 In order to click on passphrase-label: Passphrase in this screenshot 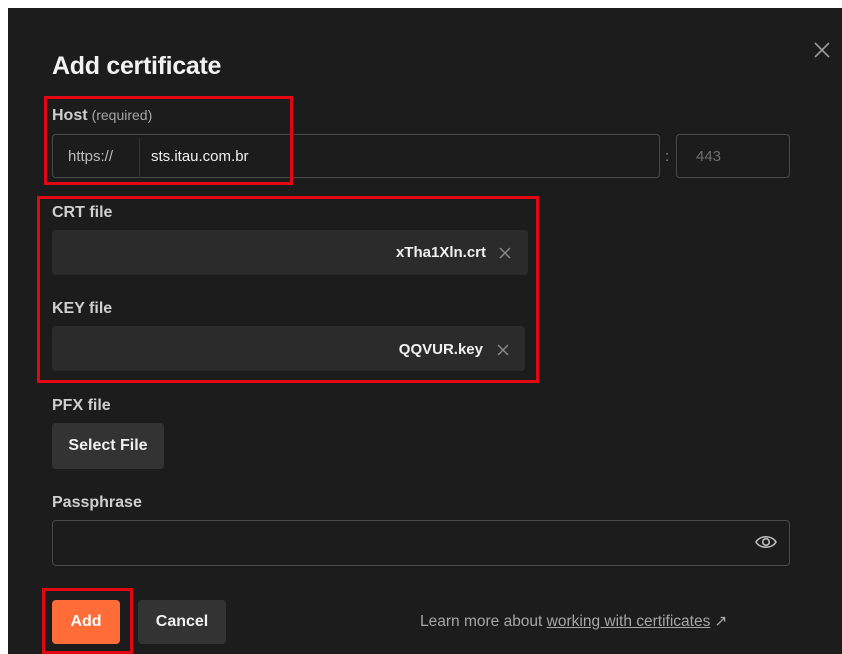, I will do `click(97, 502)`.